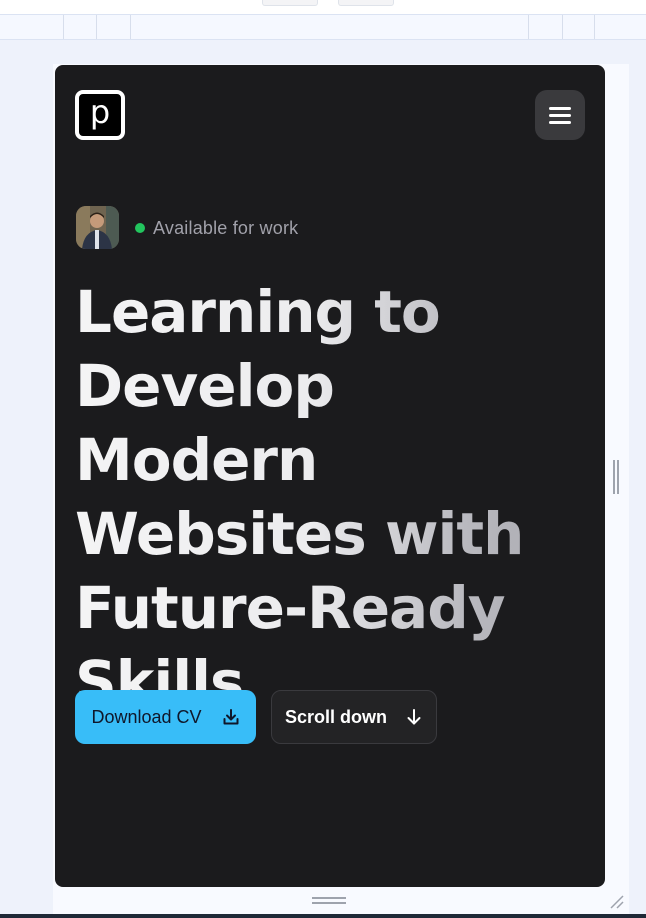  Describe the element at coordinates (335, 716) in the screenshot. I see `scroll-down-label: Scroll down` at that location.